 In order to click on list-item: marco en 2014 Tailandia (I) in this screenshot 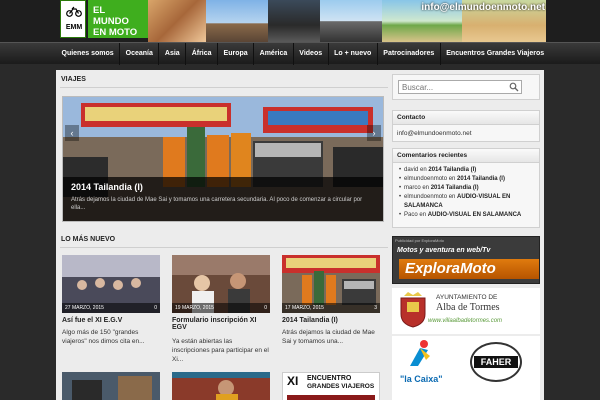, I will do `click(467, 188)`.